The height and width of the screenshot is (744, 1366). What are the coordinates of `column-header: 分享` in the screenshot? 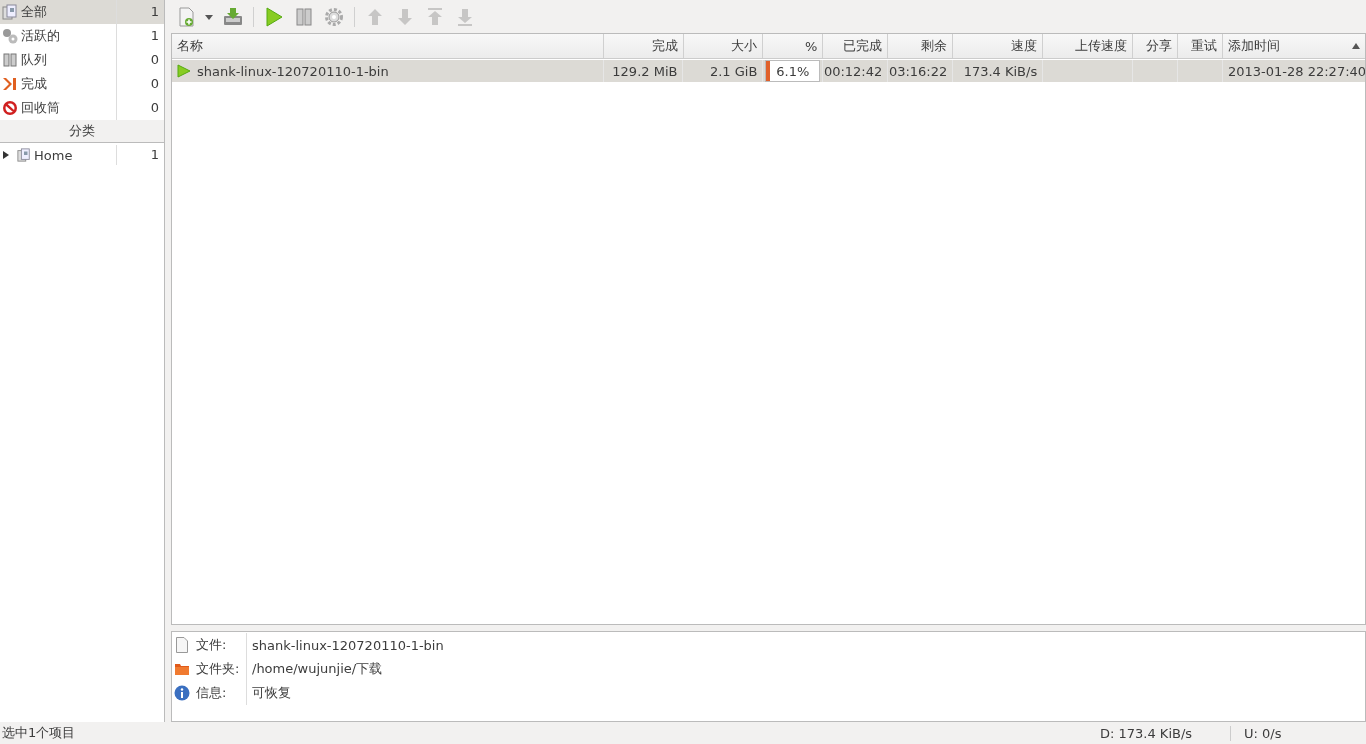 It's located at (1156, 46).